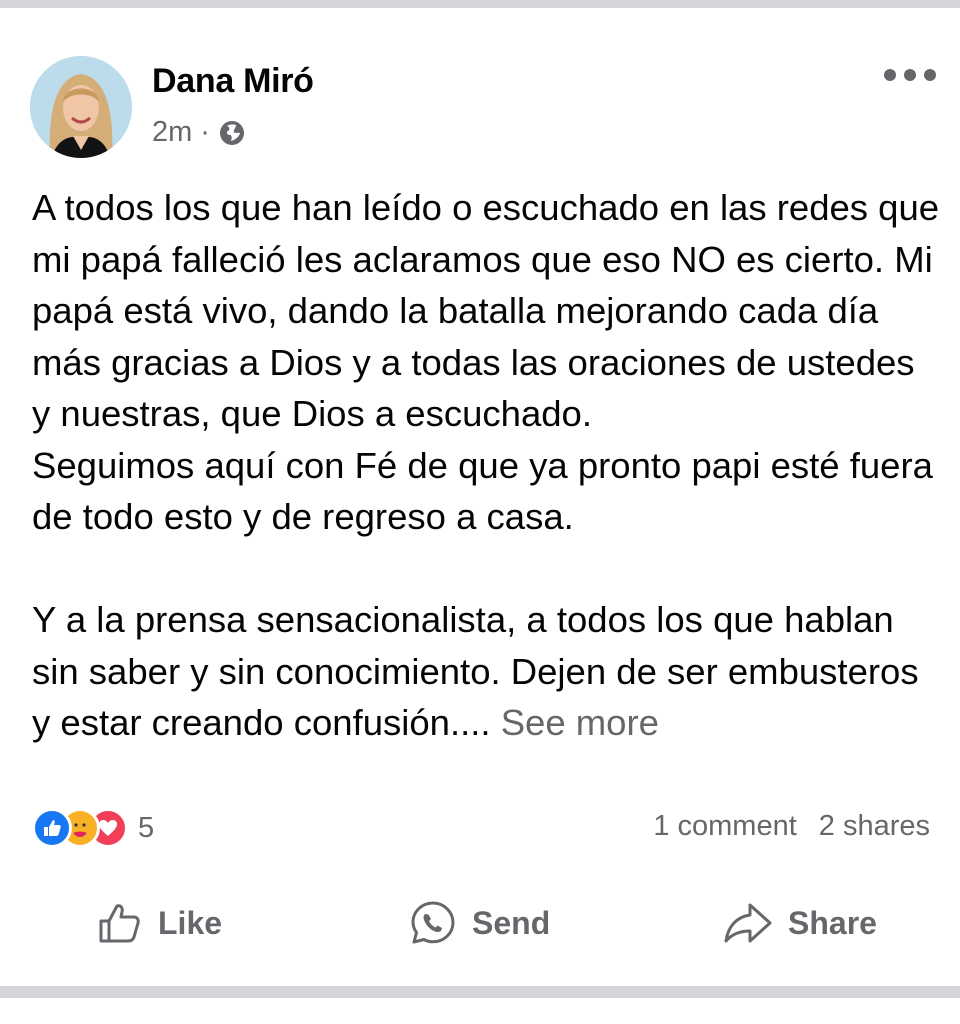 The height and width of the screenshot is (1024, 960). What do you see at coordinates (233, 81) in the screenshot?
I see `author-name: Dana Miró` at bounding box center [233, 81].